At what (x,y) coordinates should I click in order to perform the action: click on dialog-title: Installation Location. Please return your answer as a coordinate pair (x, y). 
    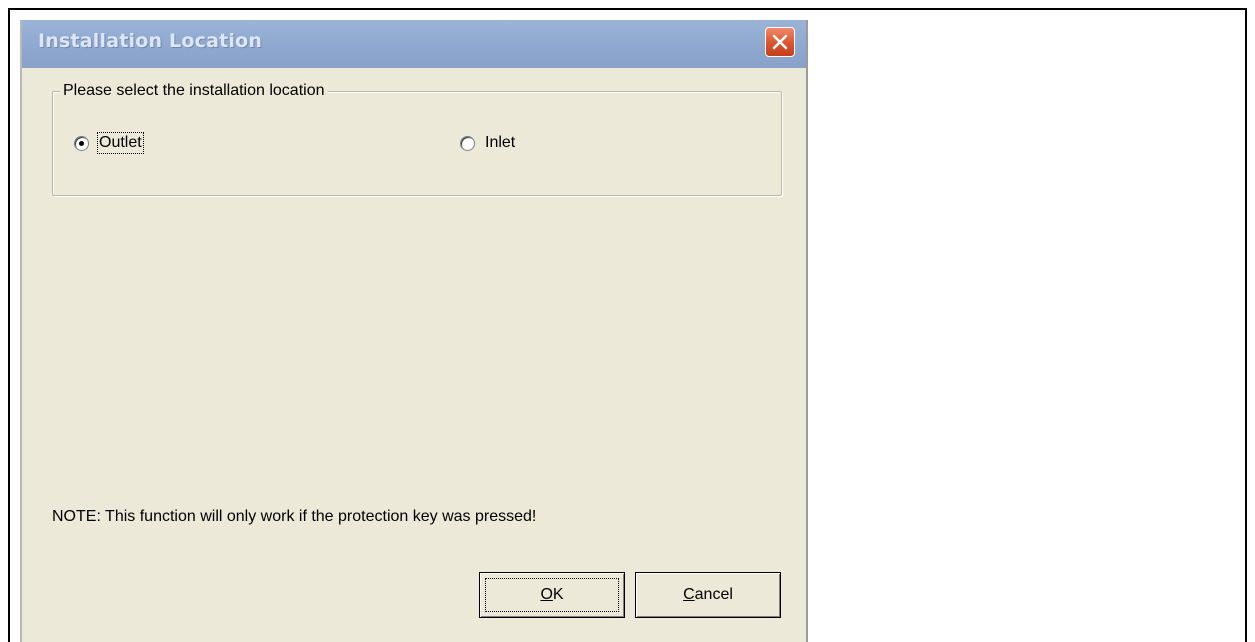
    Looking at the image, I should click on (150, 41).